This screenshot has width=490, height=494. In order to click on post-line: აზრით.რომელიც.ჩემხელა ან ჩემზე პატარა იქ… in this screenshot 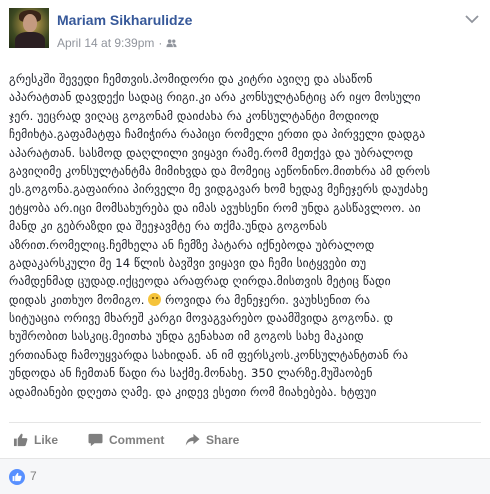, I will do `click(192, 244)`.